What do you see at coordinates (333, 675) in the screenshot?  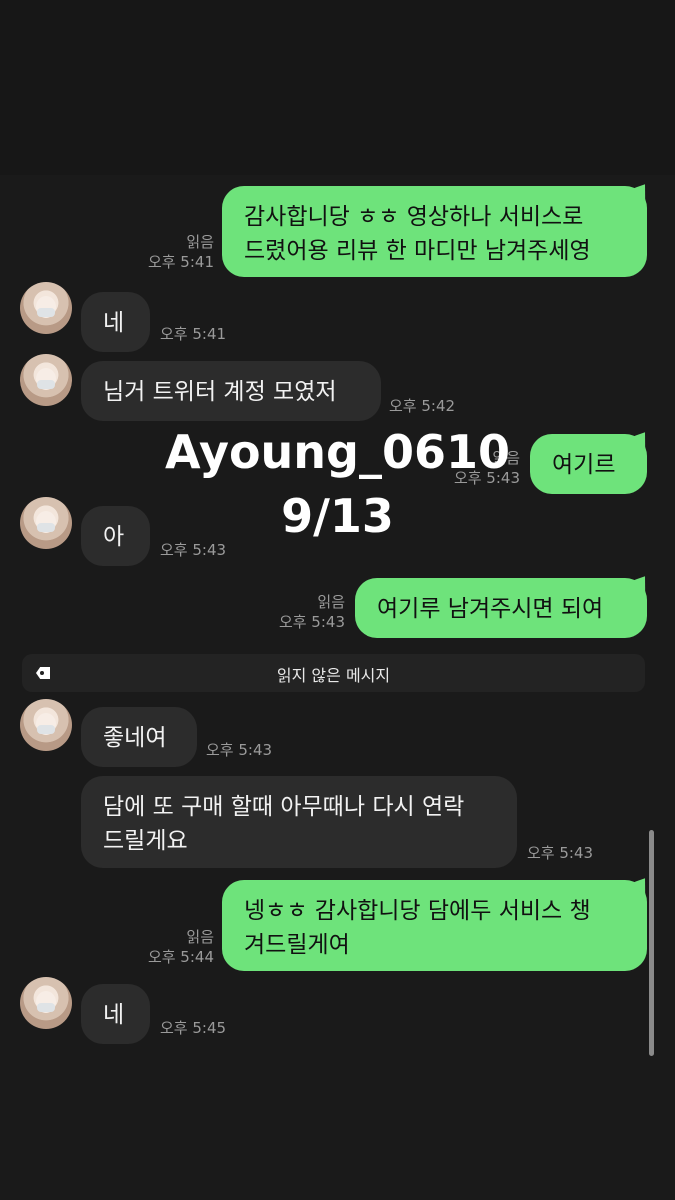 I see `unread-divider-label: 읽지 않은 메시지` at bounding box center [333, 675].